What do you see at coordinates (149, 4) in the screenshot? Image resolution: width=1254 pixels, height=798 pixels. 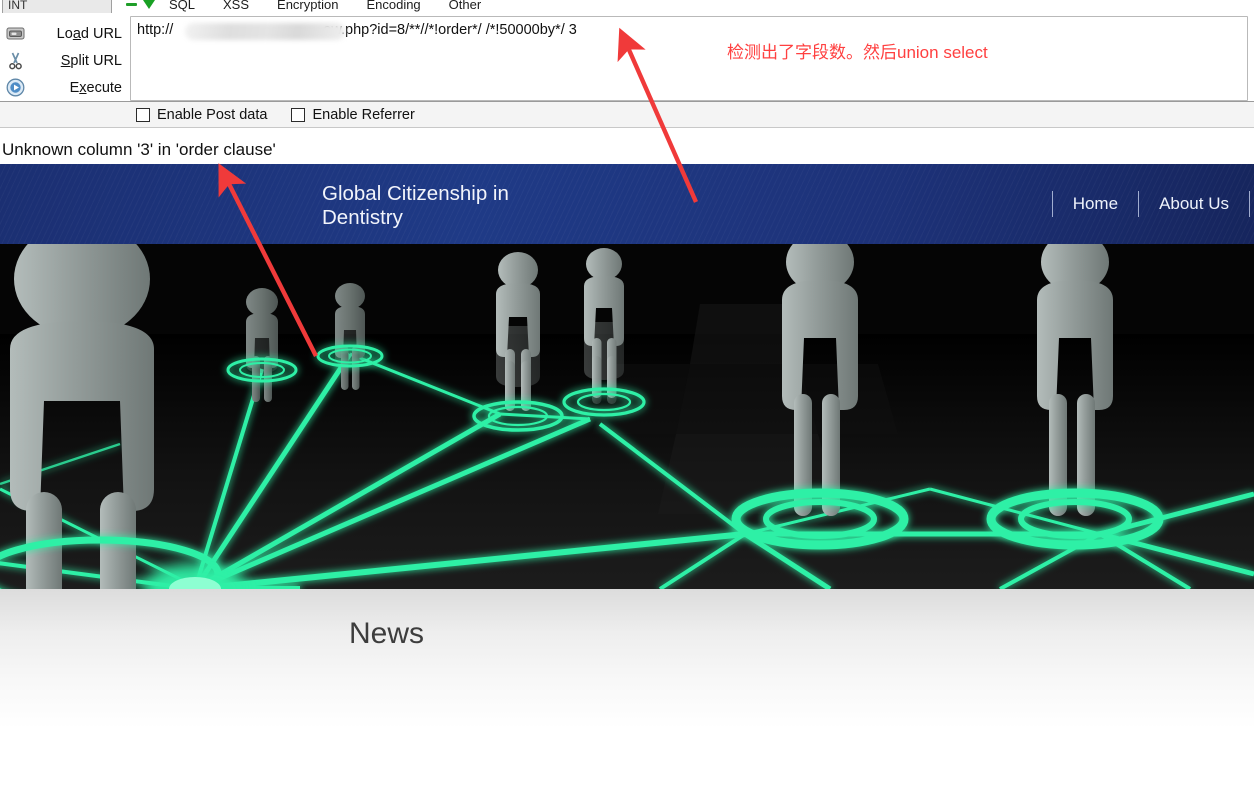 I see `arrow-down-icon` at bounding box center [149, 4].